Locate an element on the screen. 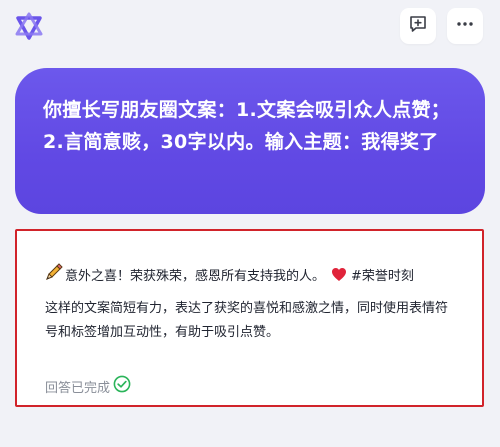  more-options-button is located at coordinates (465, 26).